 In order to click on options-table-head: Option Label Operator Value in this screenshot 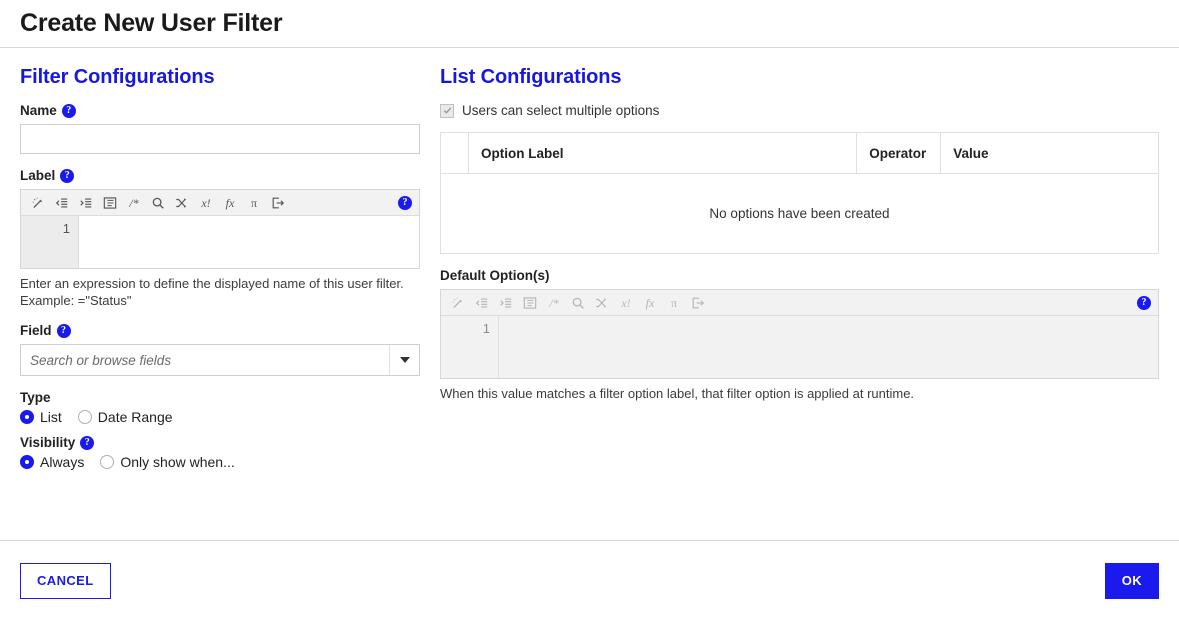, I will do `click(799, 153)`.